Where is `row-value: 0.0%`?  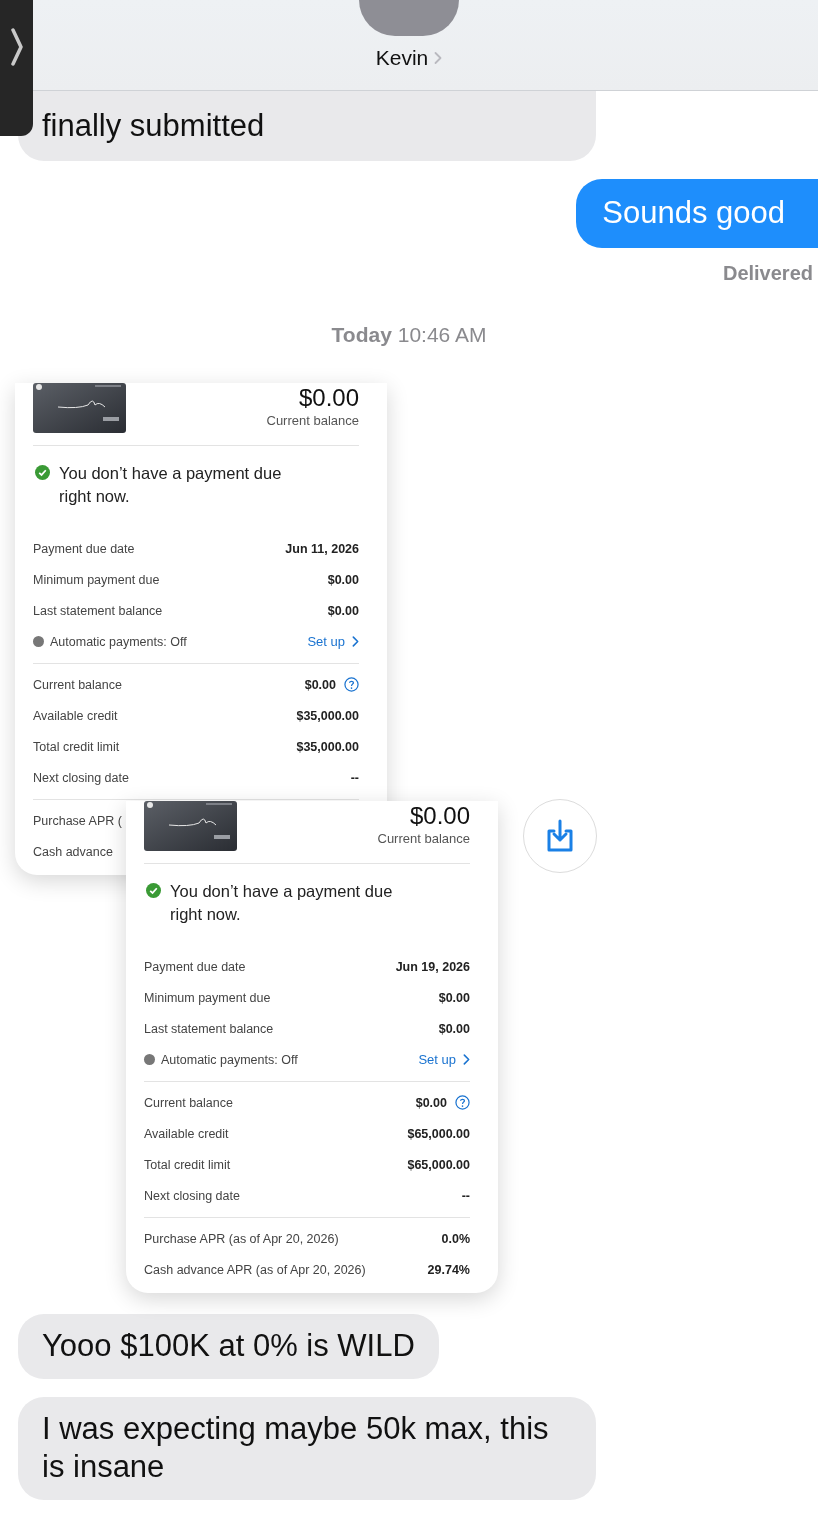 row-value: 0.0% is located at coordinates (455, 1238).